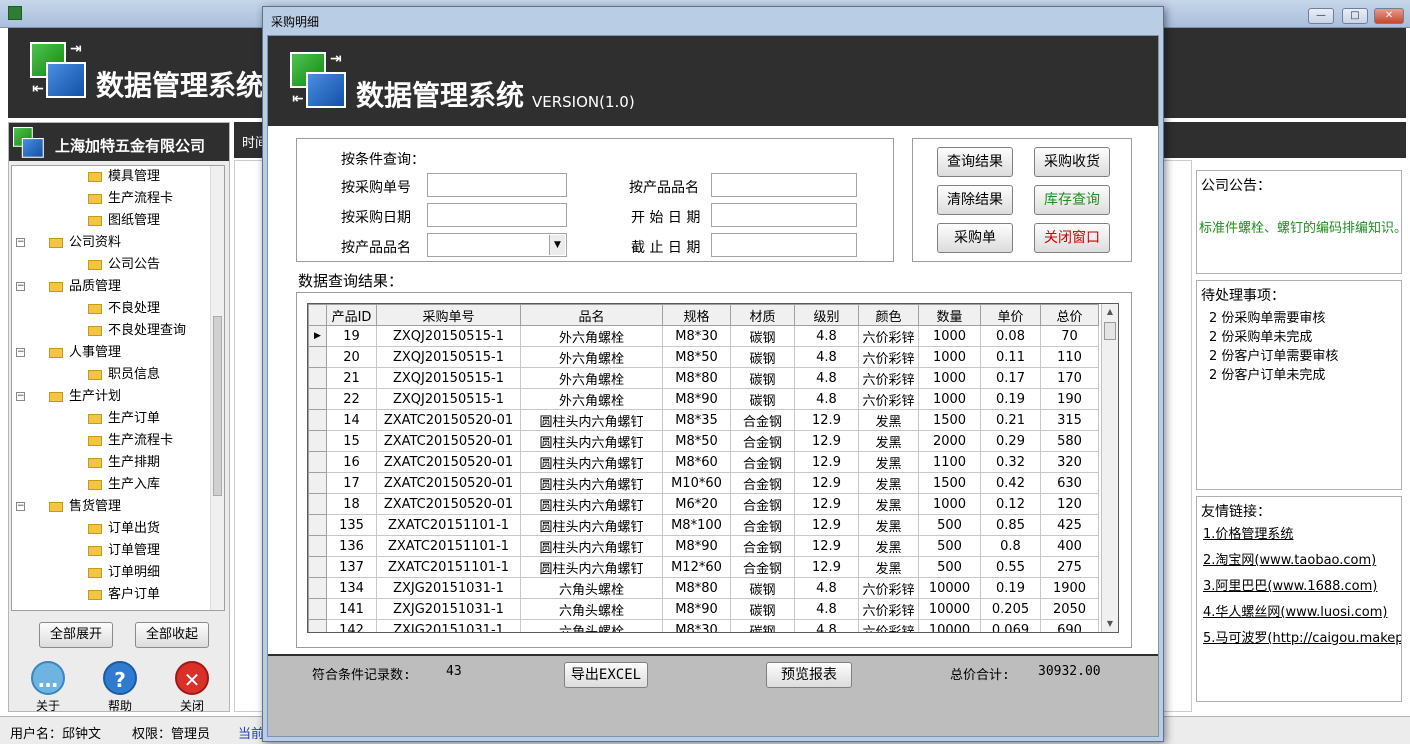 This screenshot has height=744, width=1410. What do you see at coordinates (1069, 462) in the screenshot?
I see `table-cell: 320` at bounding box center [1069, 462].